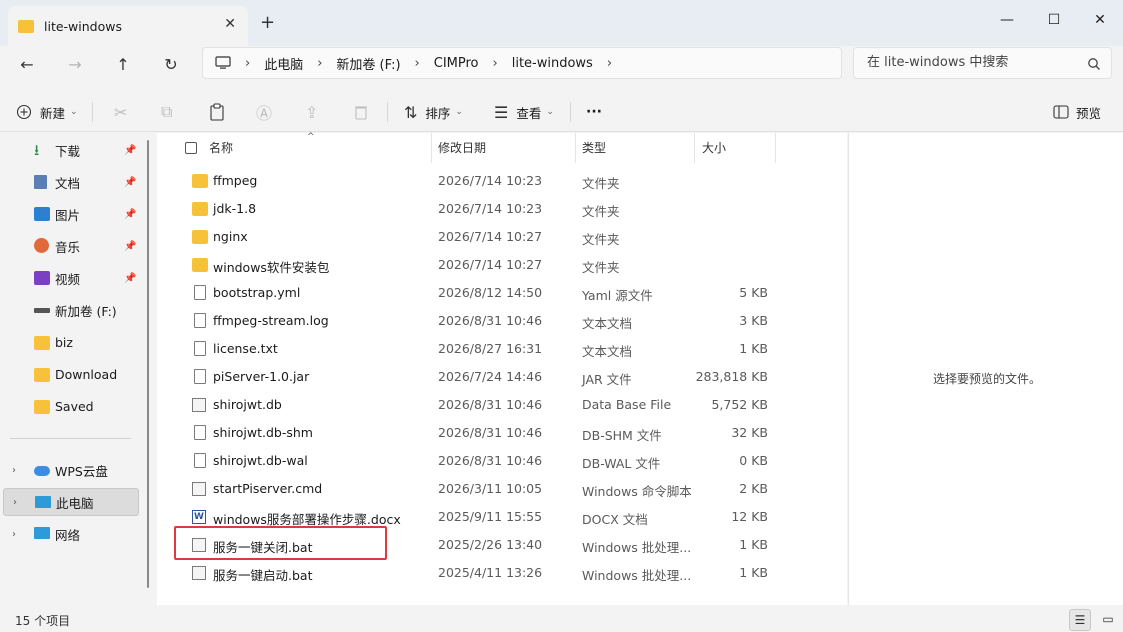 This screenshot has height=632, width=1123. What do you see at coordinates (552, 63) in the screenshot?
I see `breadcrumb-lite-windows: lite-windows` at bounding box center [552, 63].